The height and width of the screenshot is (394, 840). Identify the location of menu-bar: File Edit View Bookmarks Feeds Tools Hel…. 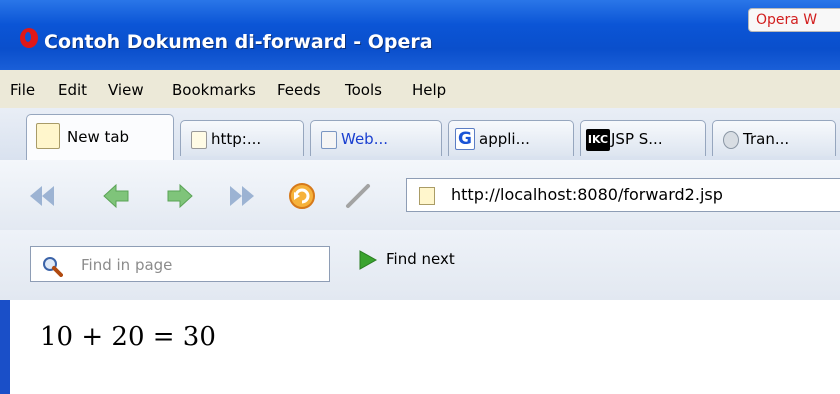
(420, 89).